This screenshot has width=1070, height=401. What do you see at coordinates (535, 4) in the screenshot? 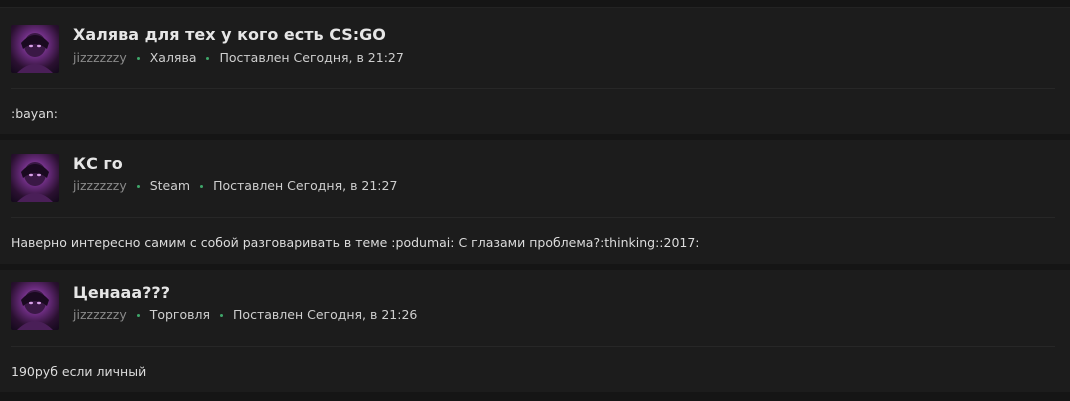
I see `top-separator` at bounding box center [535, 4].